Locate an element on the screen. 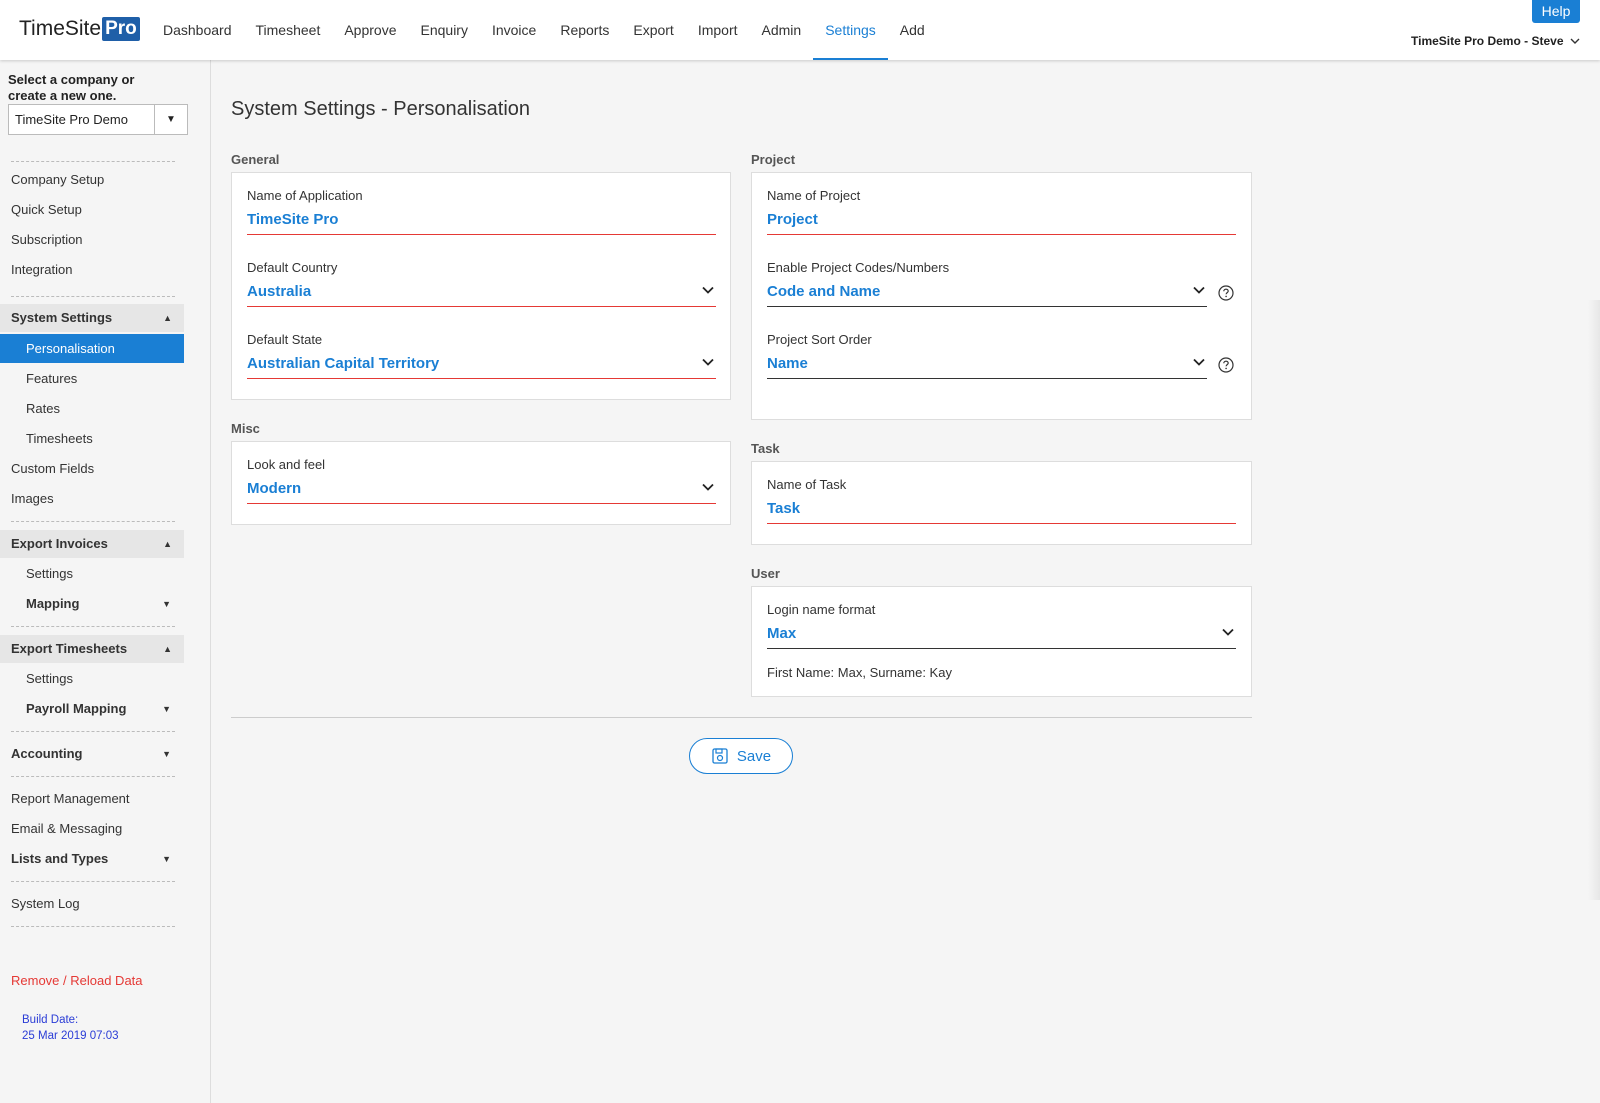 This screenshot has width=1600, height=1103. field-default-country: Default Country Australia is located at coordinates (481, 283).